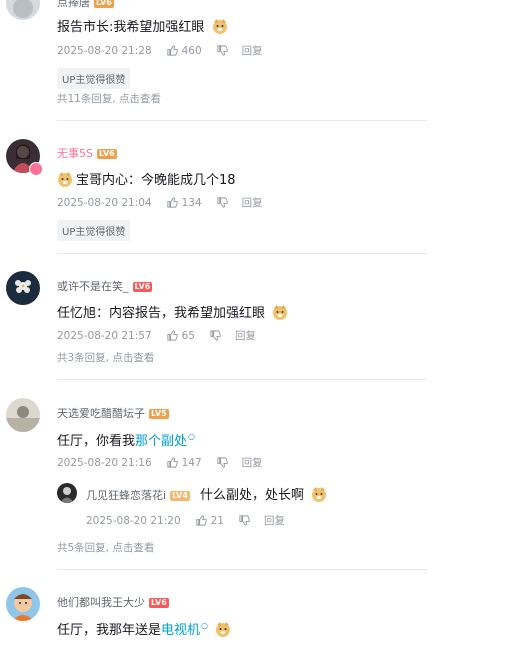 This screenshot has height=645, width=511. I want to click on sub-reply-username: 几见狂蜂恋落花i LV4, so click(138, 495).